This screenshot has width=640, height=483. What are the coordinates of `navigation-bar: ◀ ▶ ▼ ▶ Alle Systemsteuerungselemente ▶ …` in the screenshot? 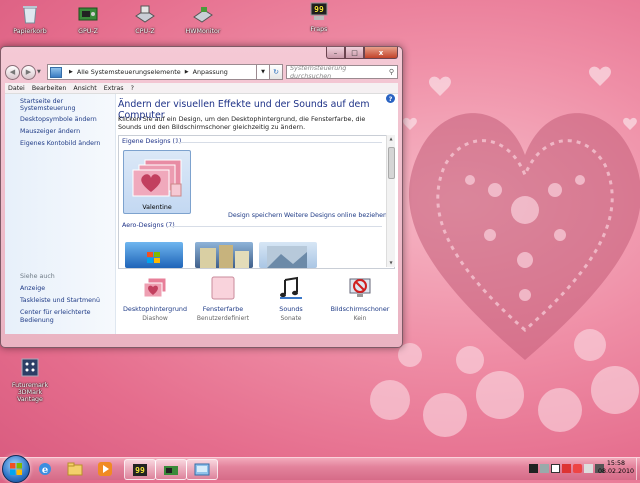 It's located at (201, 72).